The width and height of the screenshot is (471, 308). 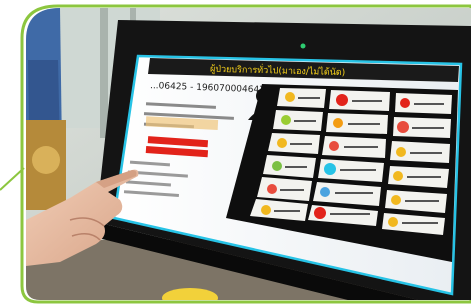 I want to click on camera-led, so click(x=303, y=46).